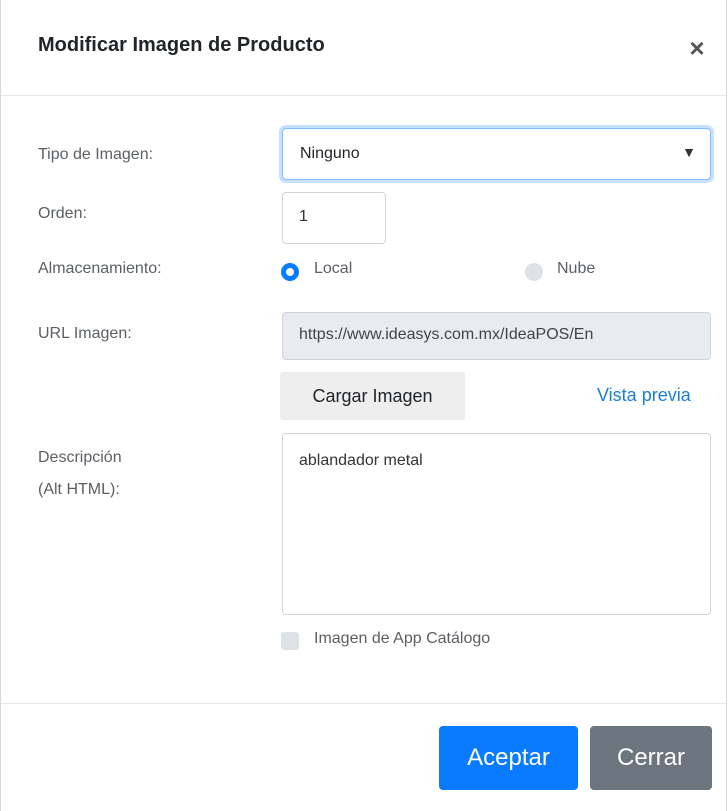  I want to click on orden-input: 1, so click(334, 218).